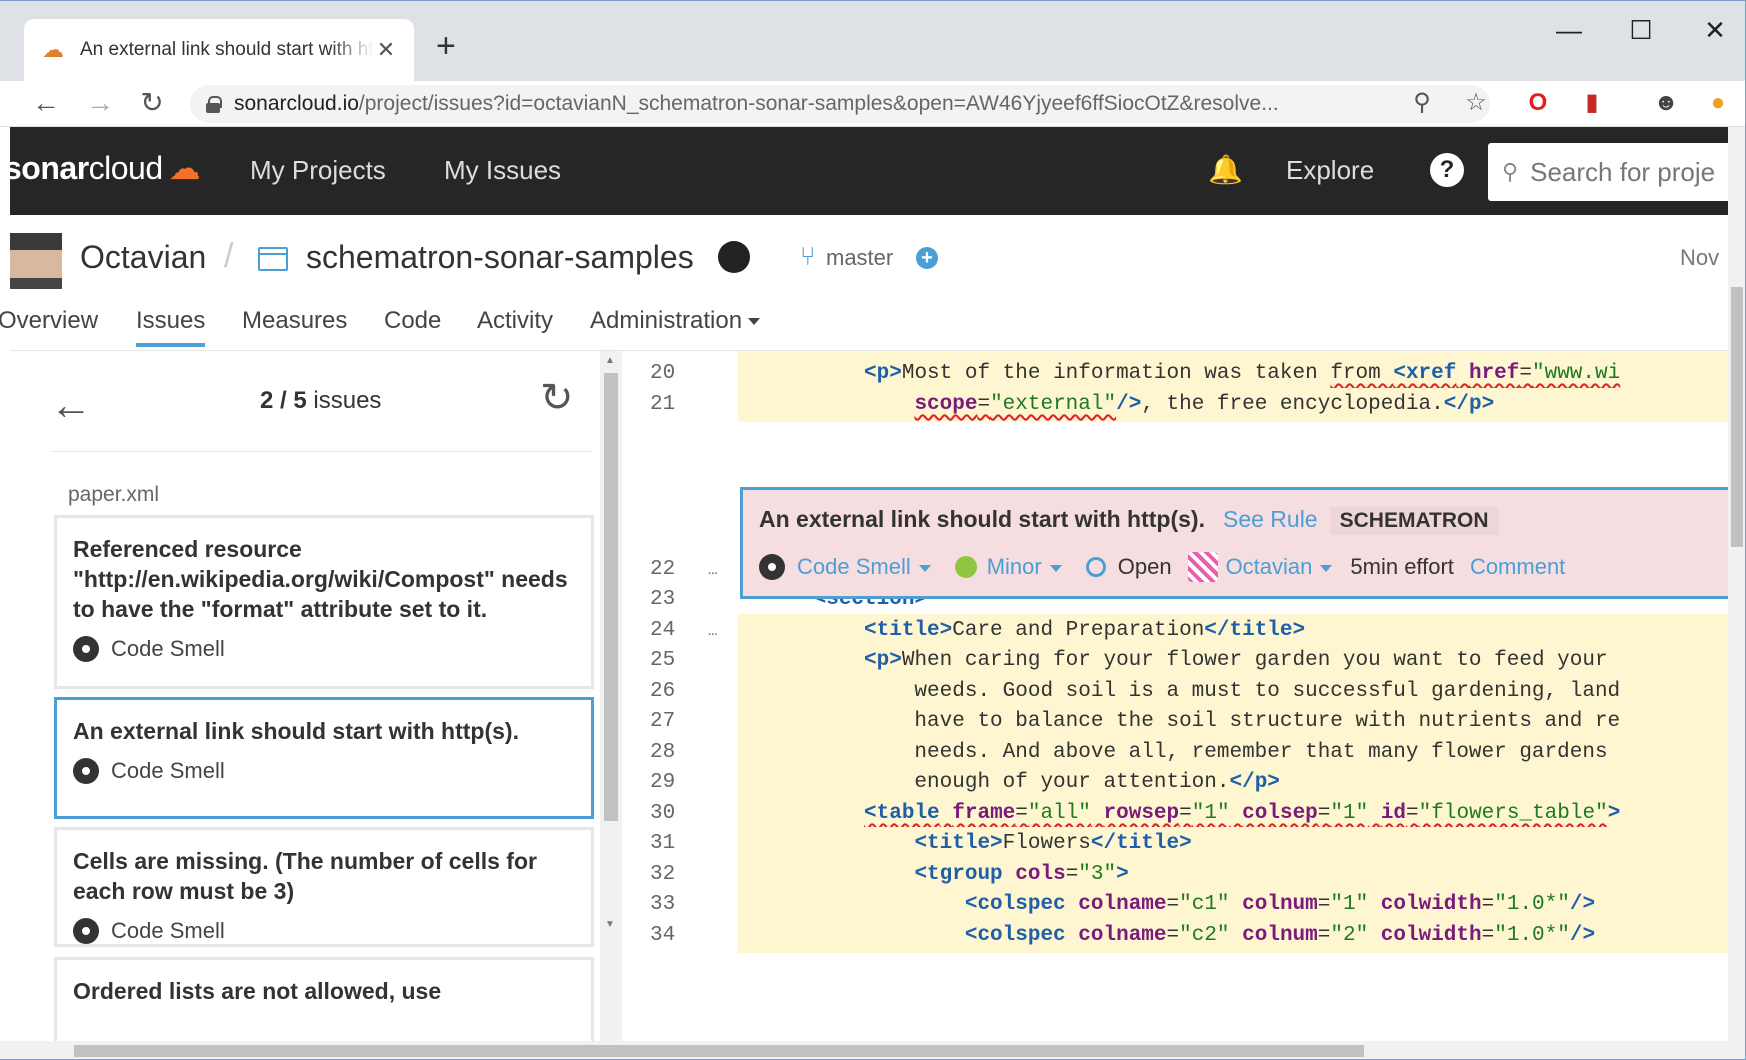  What do you see at coordinates (1055, 568) in the screenshot?
I see `chevron-down-icon` at bounding box center [1055, 568].